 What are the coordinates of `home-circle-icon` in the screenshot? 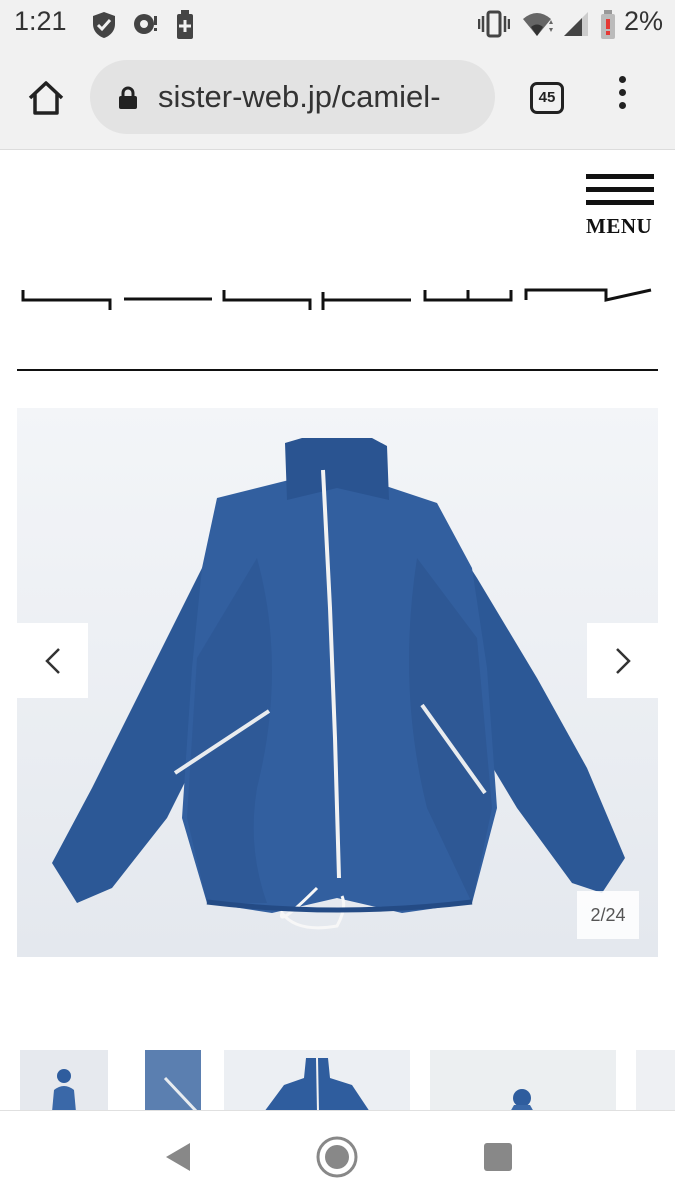 It's located at (337, 1157).